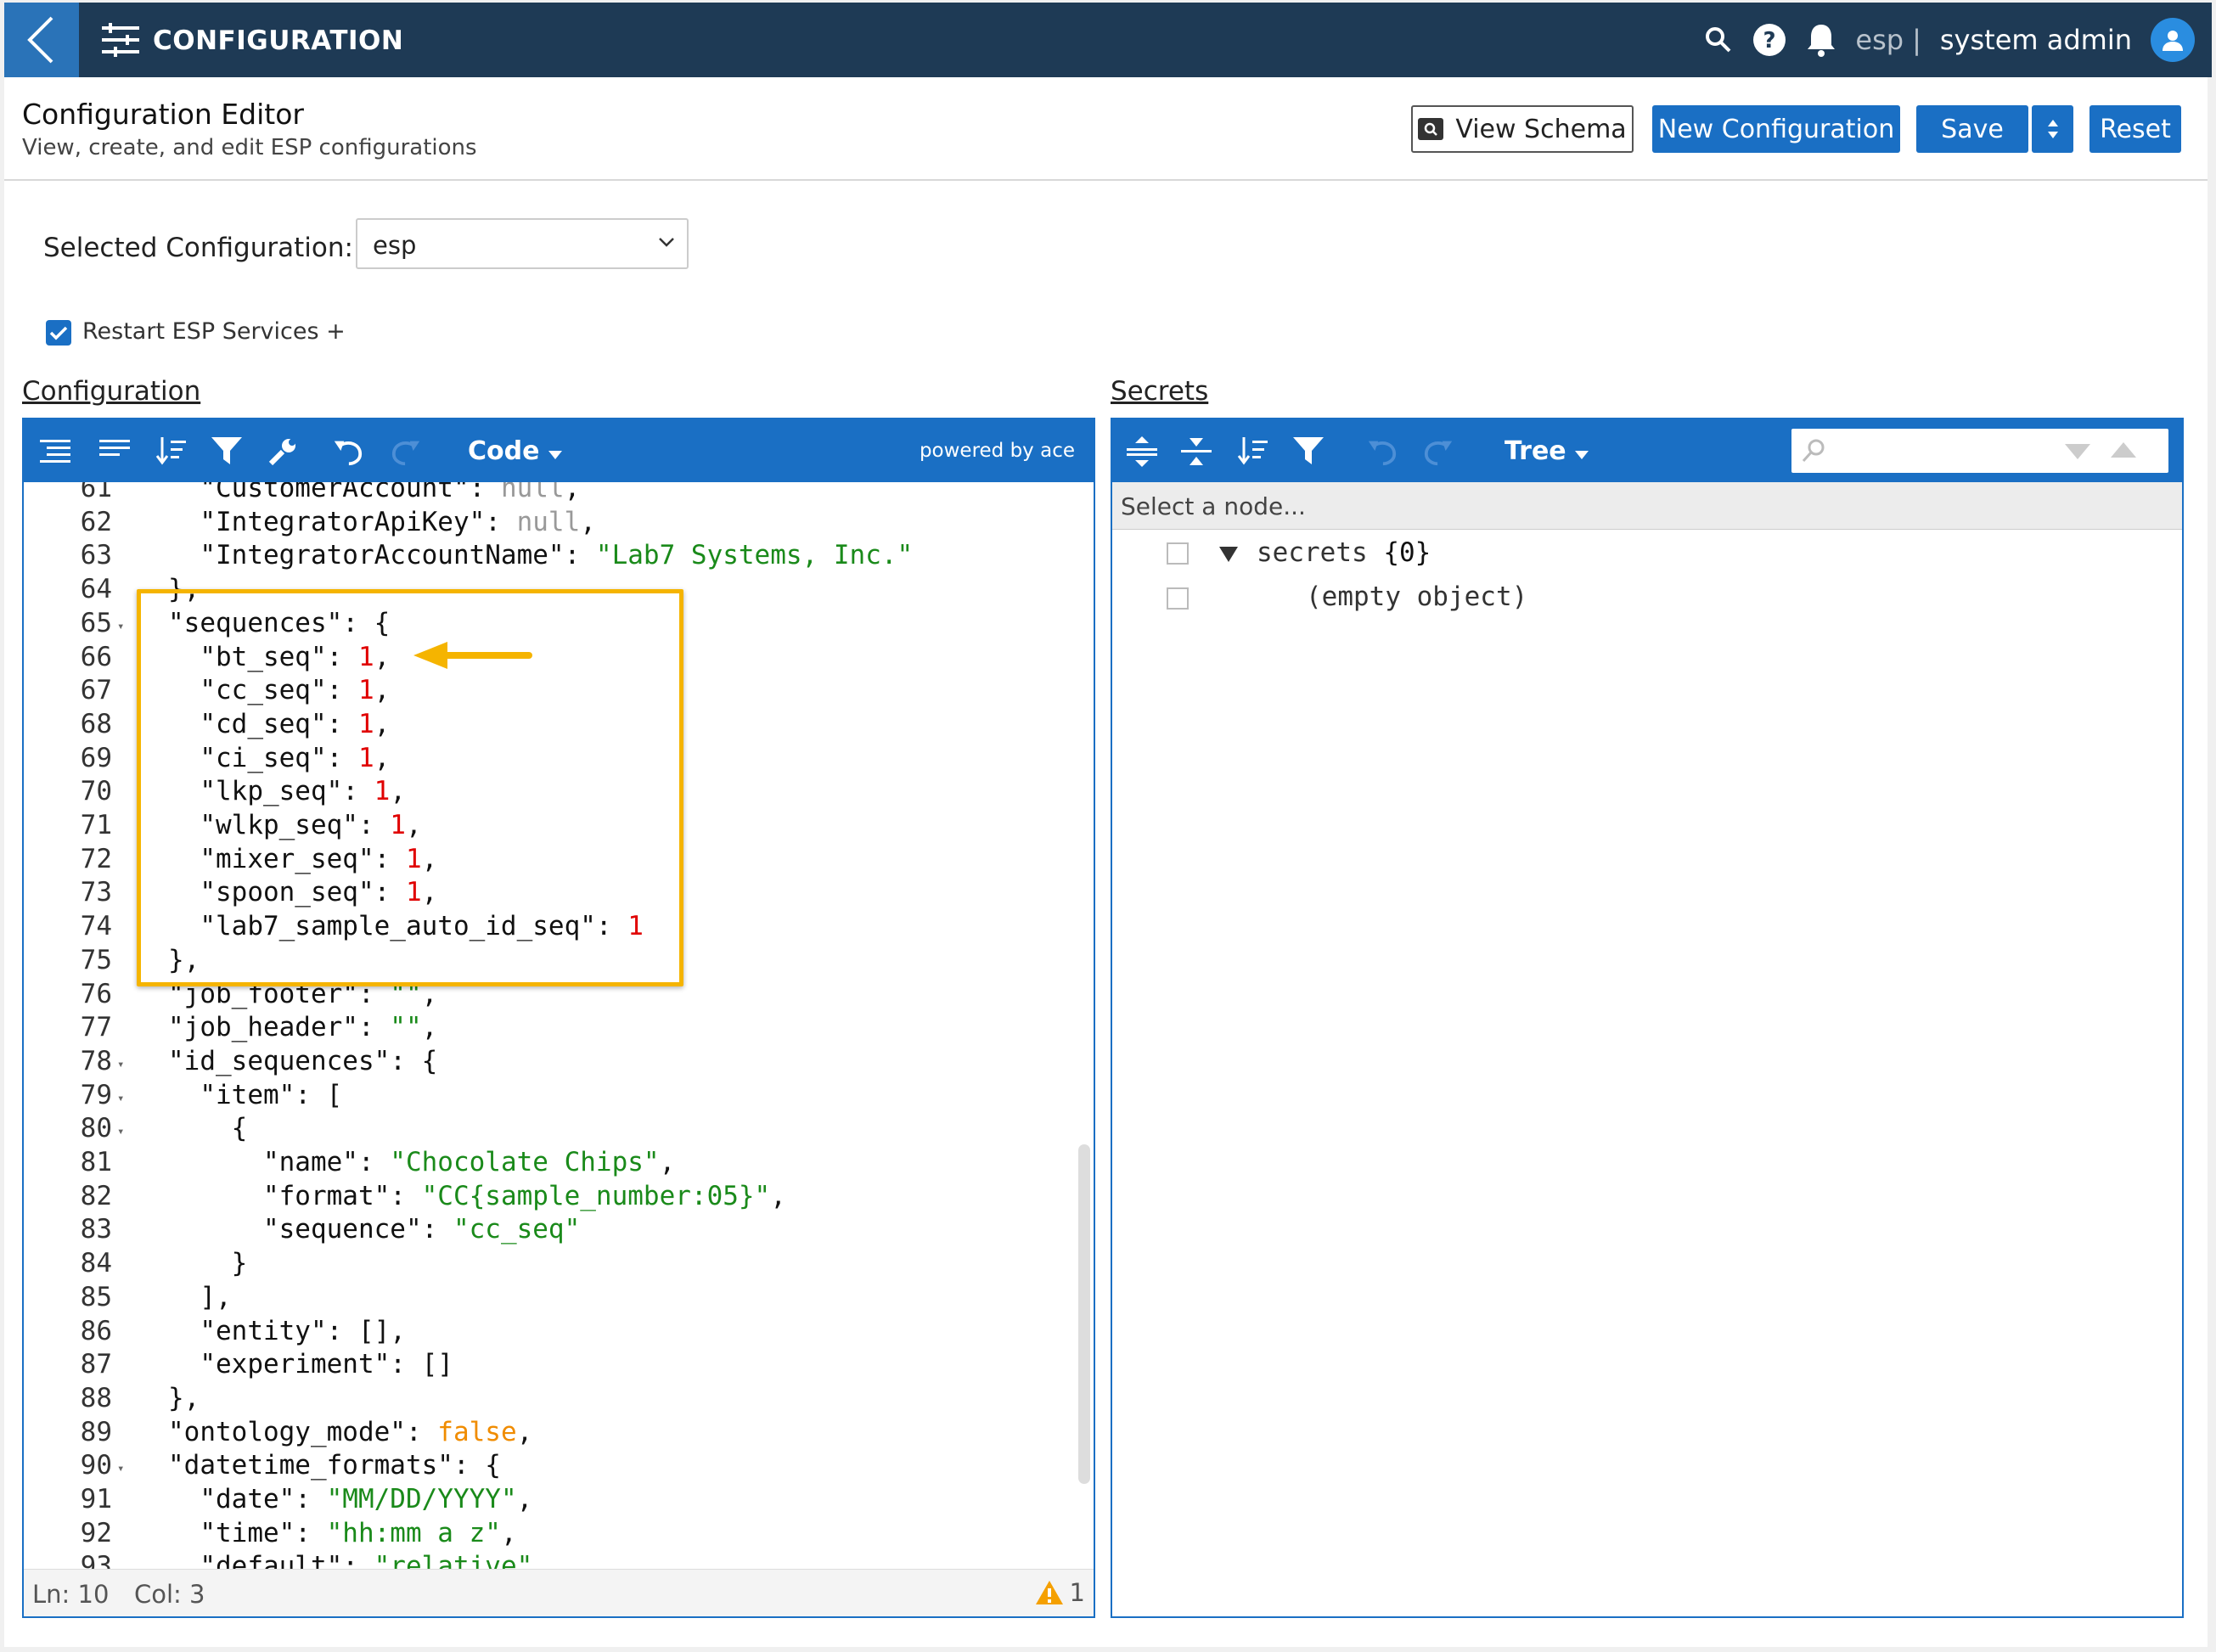  I want to click on avatar, so click(2173, 40).